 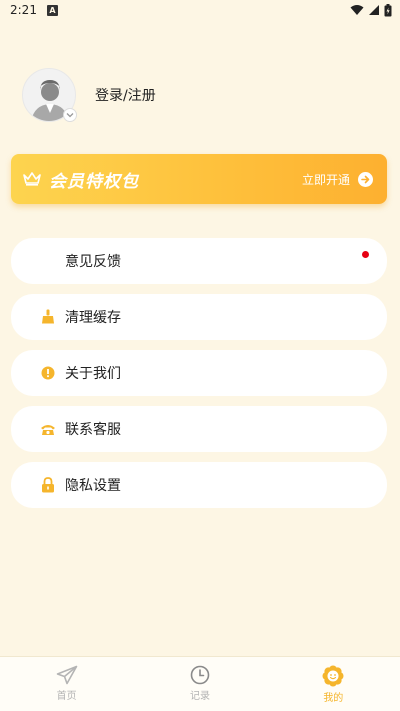 I want to click on tab-records: 记录, so click(x=199, y=684).